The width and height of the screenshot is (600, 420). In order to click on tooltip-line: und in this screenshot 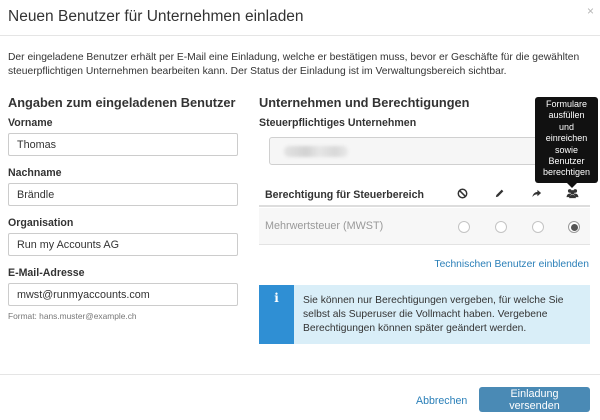, I will do `click(566, 126)`.